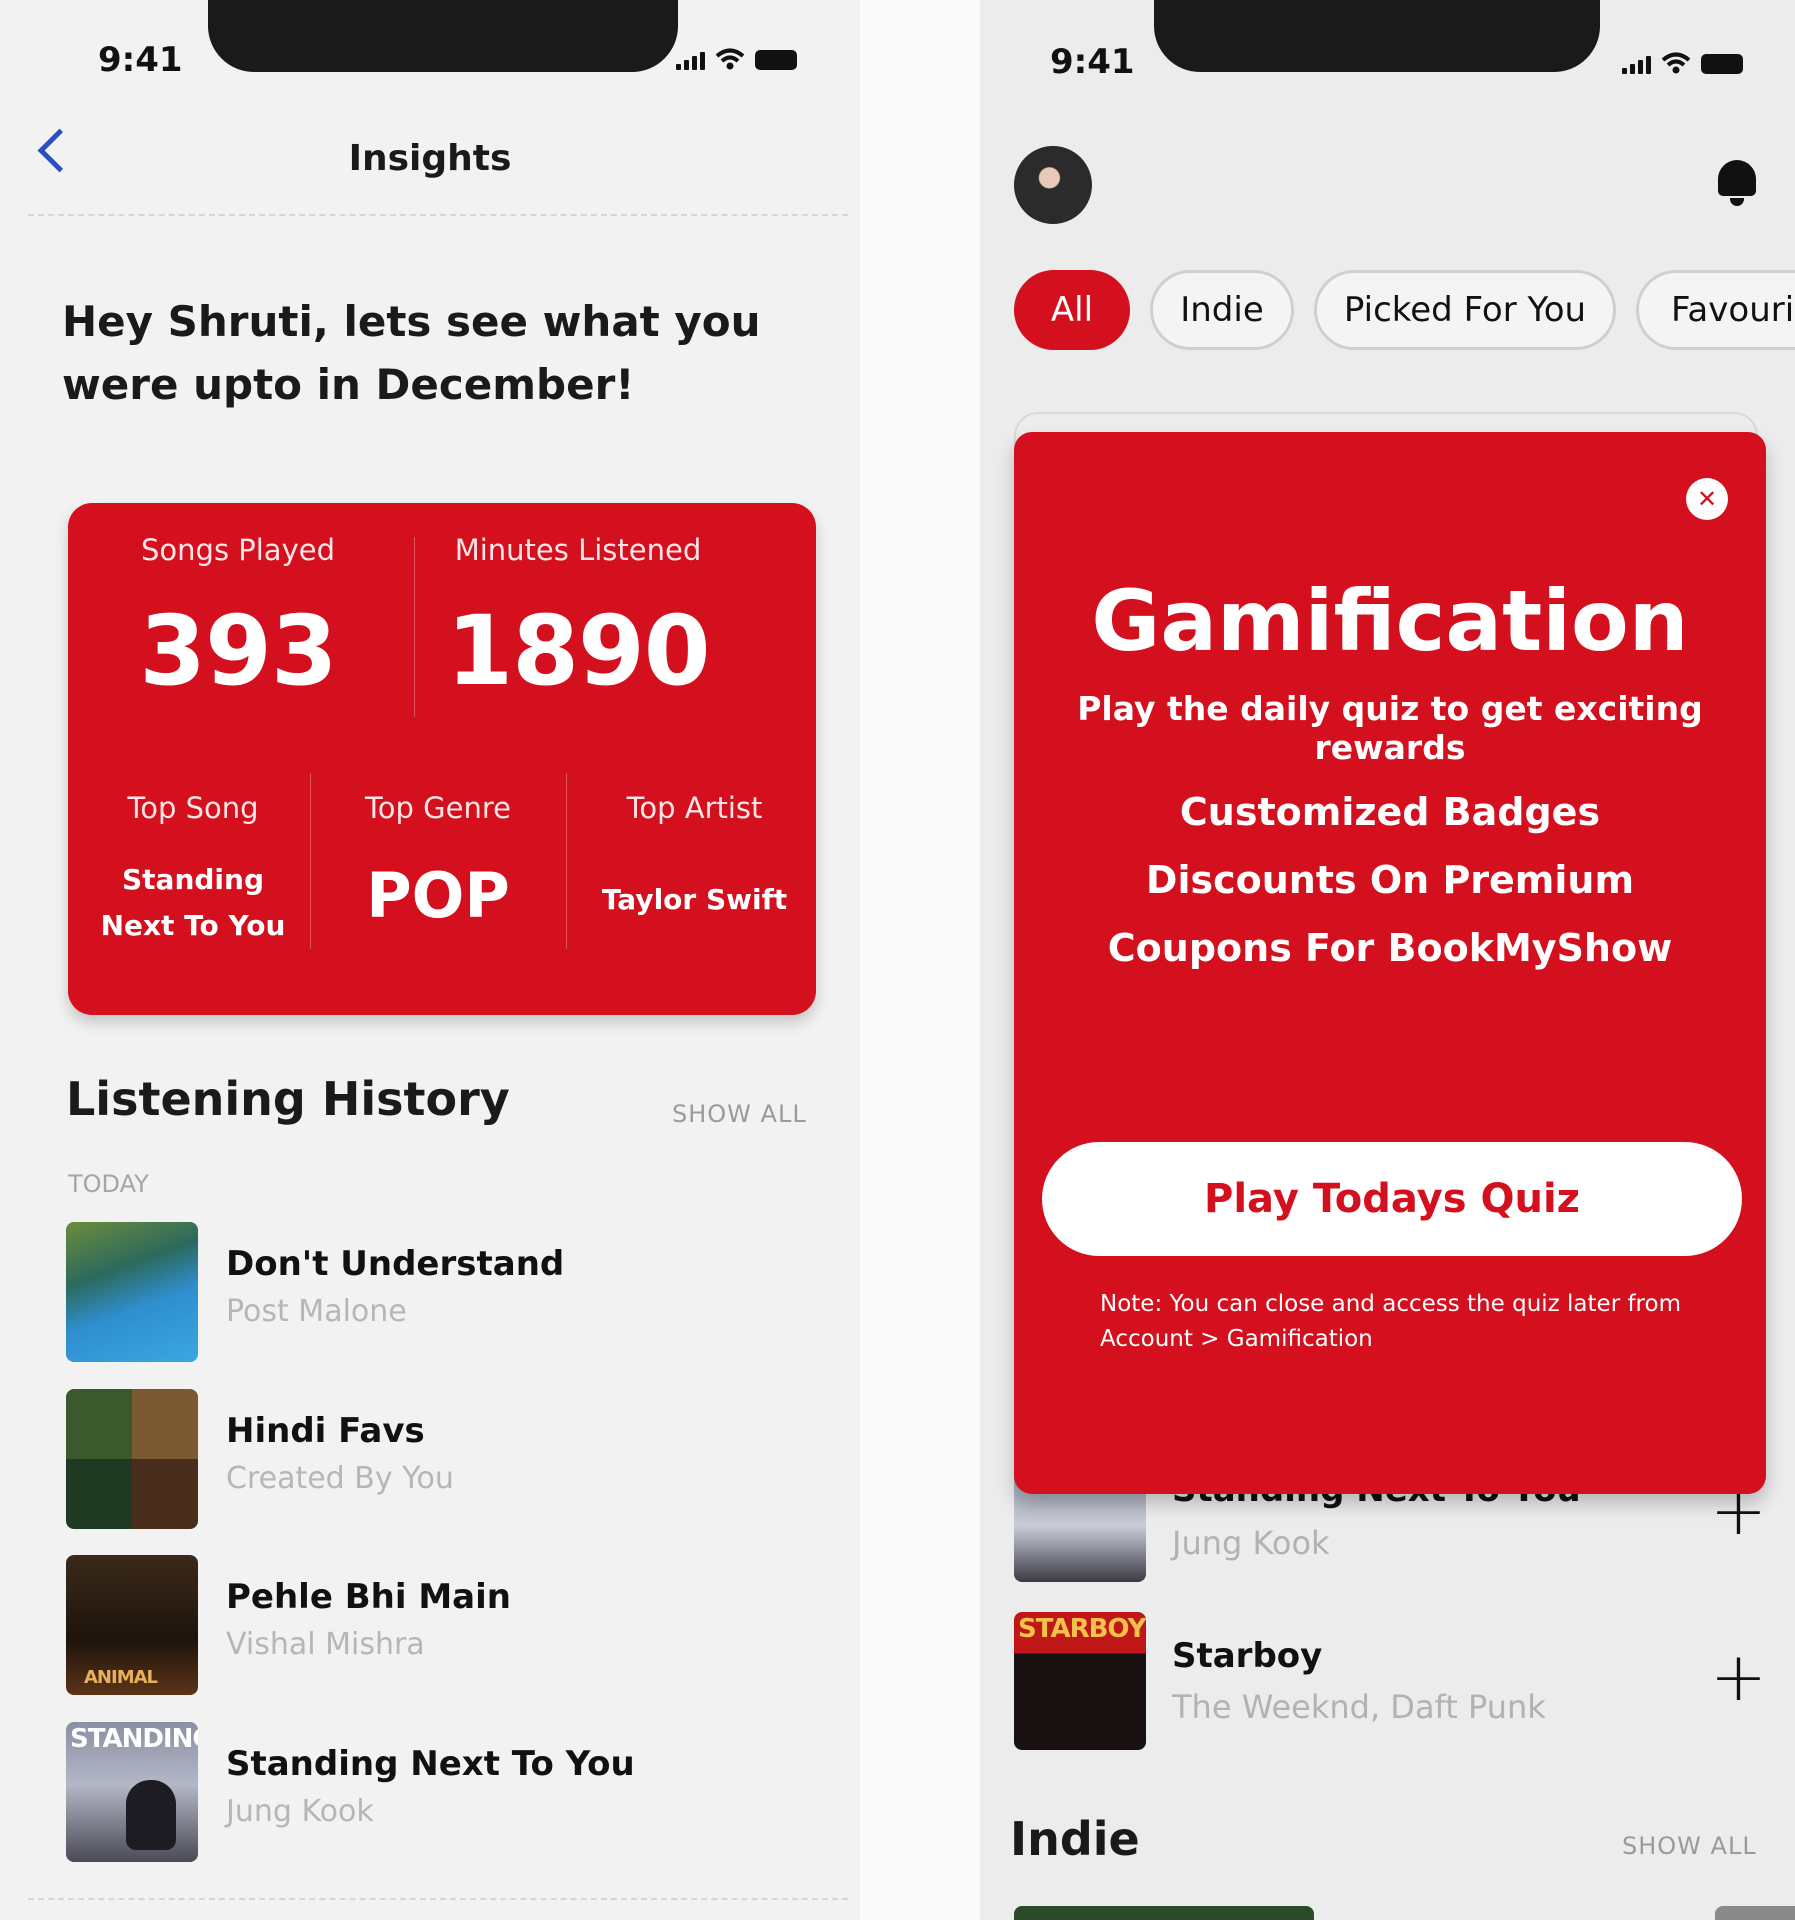 This screenshot has width=1795, height=1920. Describe the element at coordinates (430, 158) in the screenshot. I see `page-title: Insights` at that location.